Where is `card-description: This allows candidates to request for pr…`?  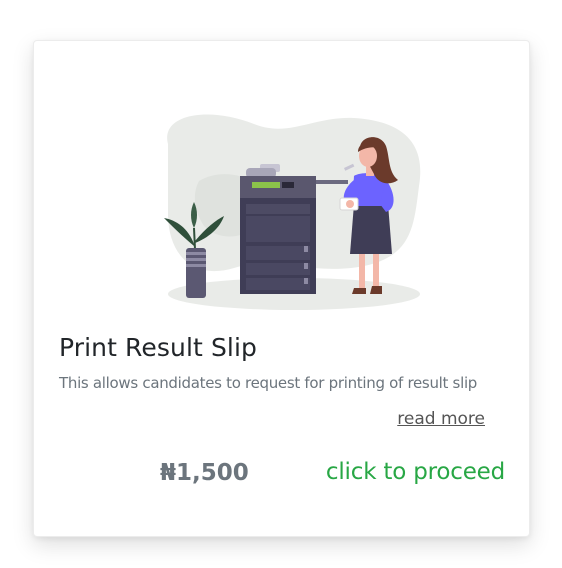
card-description: This allows candidates to request for pr… is located at coordinates (268, 383).